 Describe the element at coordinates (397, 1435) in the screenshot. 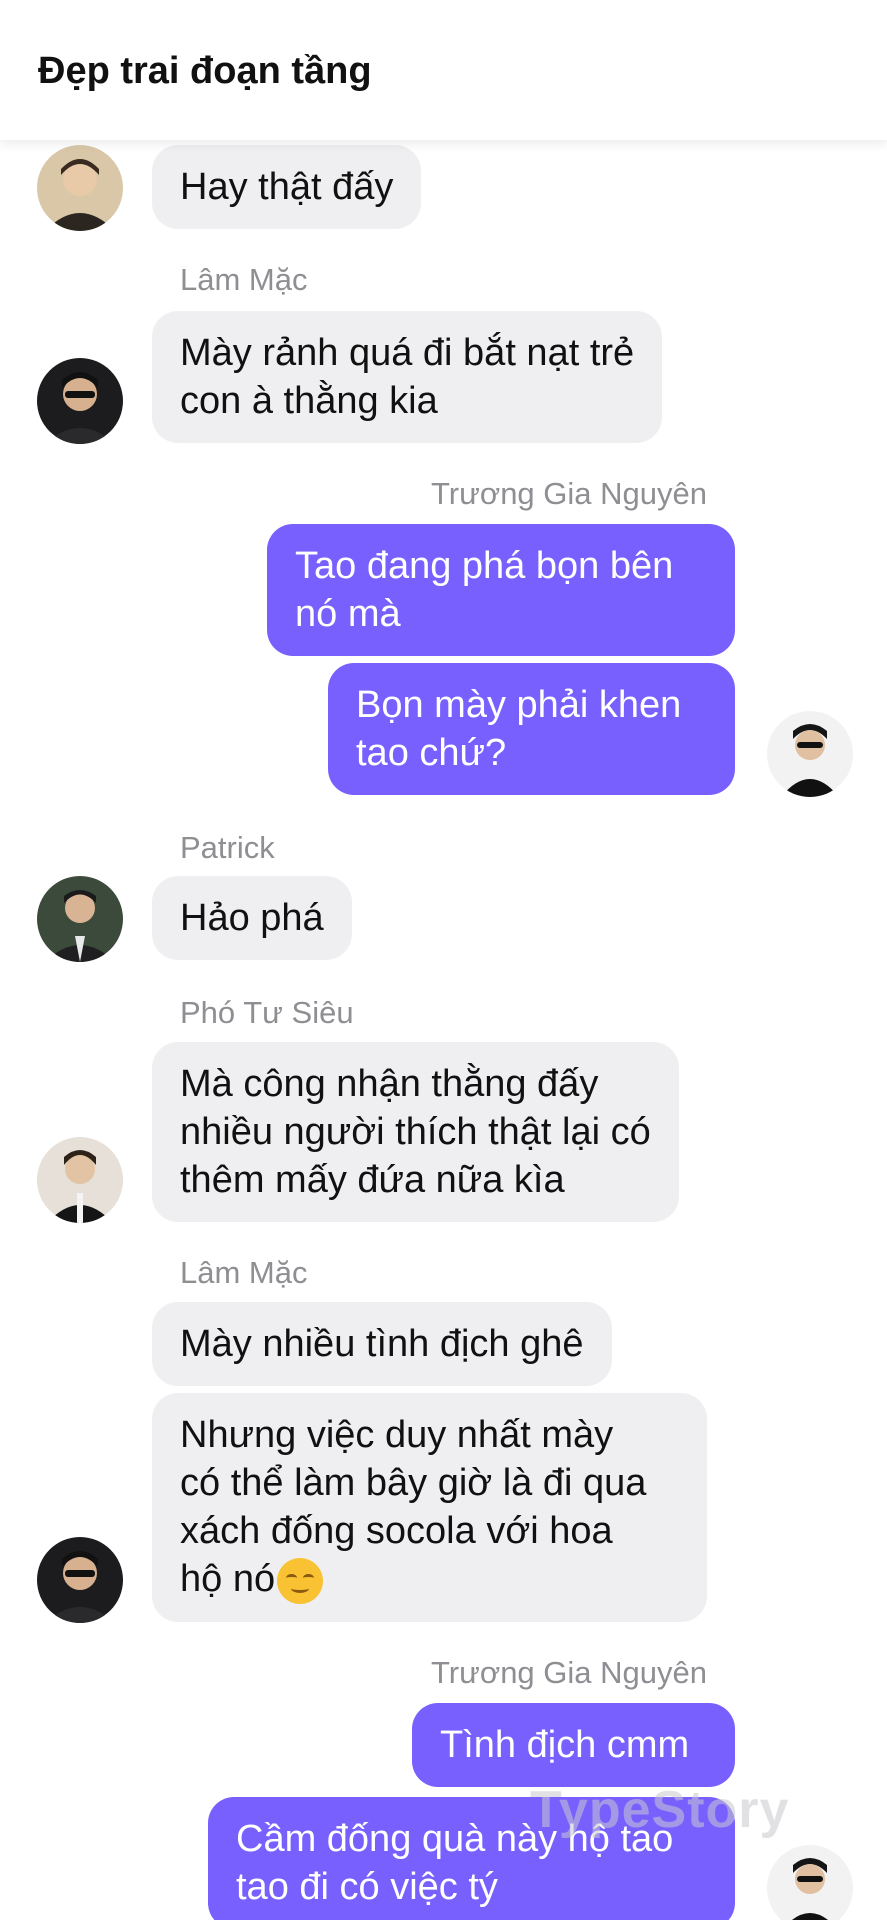

I see `message-line: Nhưng việc duy nhất mày` at that location.